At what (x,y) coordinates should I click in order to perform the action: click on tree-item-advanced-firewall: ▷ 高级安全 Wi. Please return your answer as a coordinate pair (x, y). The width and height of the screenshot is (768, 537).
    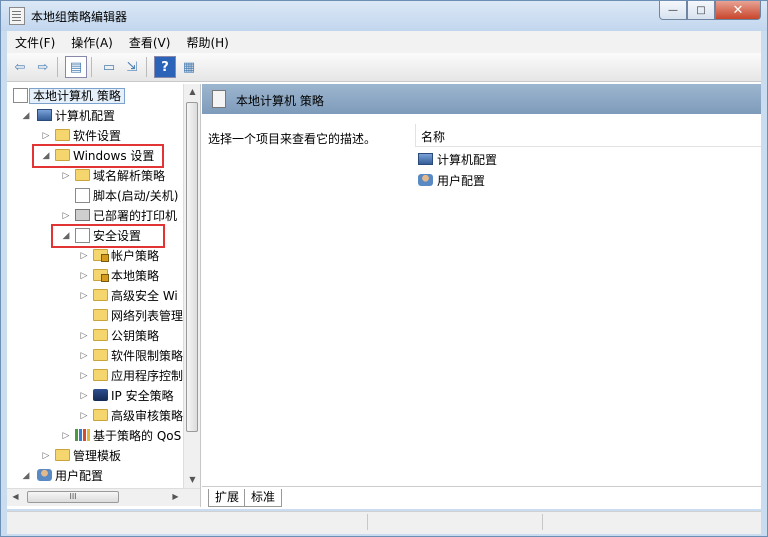
    Looking at the image, I should click on (92, 296).